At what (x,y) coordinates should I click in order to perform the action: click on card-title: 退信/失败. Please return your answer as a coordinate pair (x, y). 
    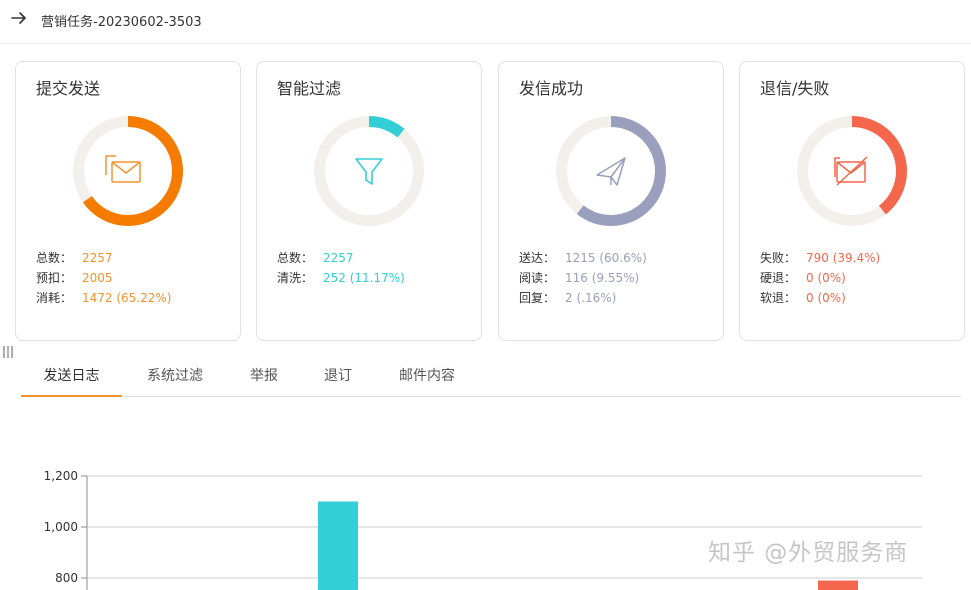
    Looking at the image, I should click on (795, 88).